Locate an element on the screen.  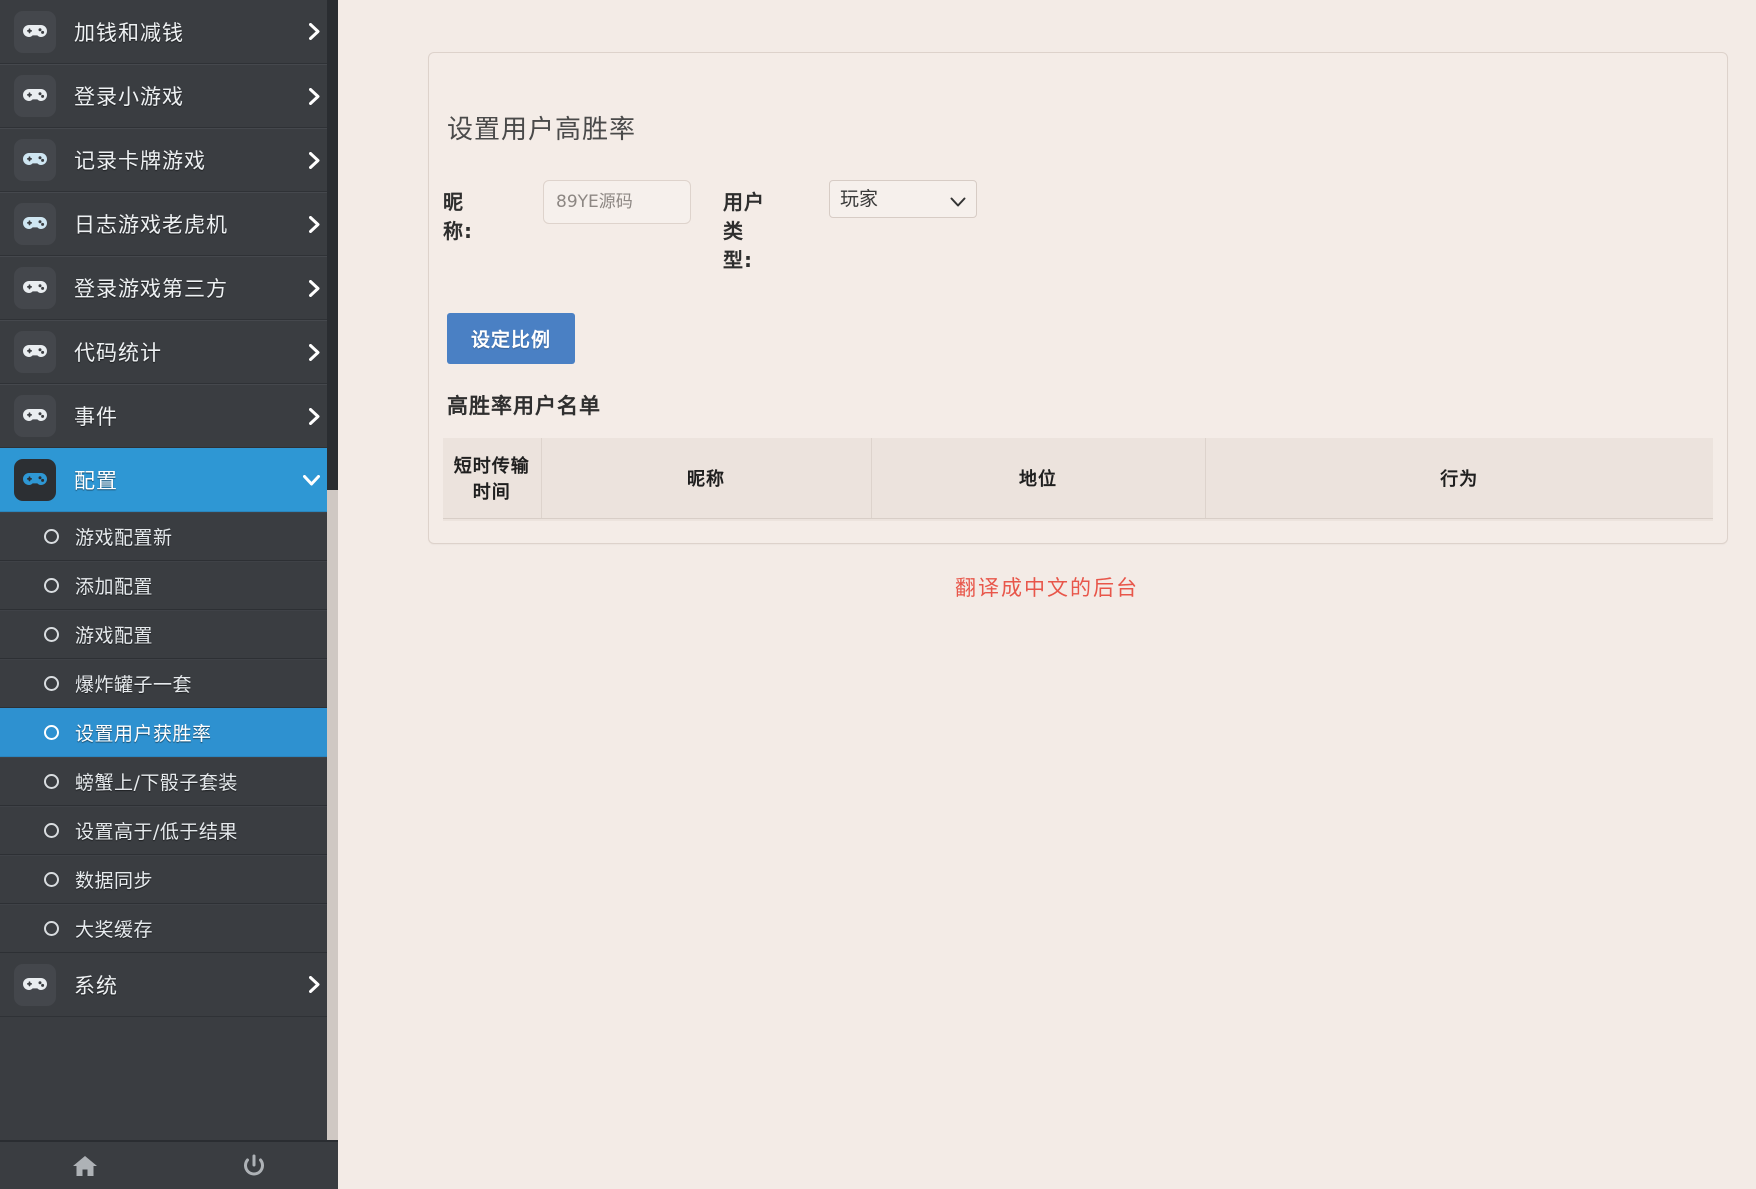
sidebar-subitem-label: 游戏配置新 is located at coordinates (124, 538).